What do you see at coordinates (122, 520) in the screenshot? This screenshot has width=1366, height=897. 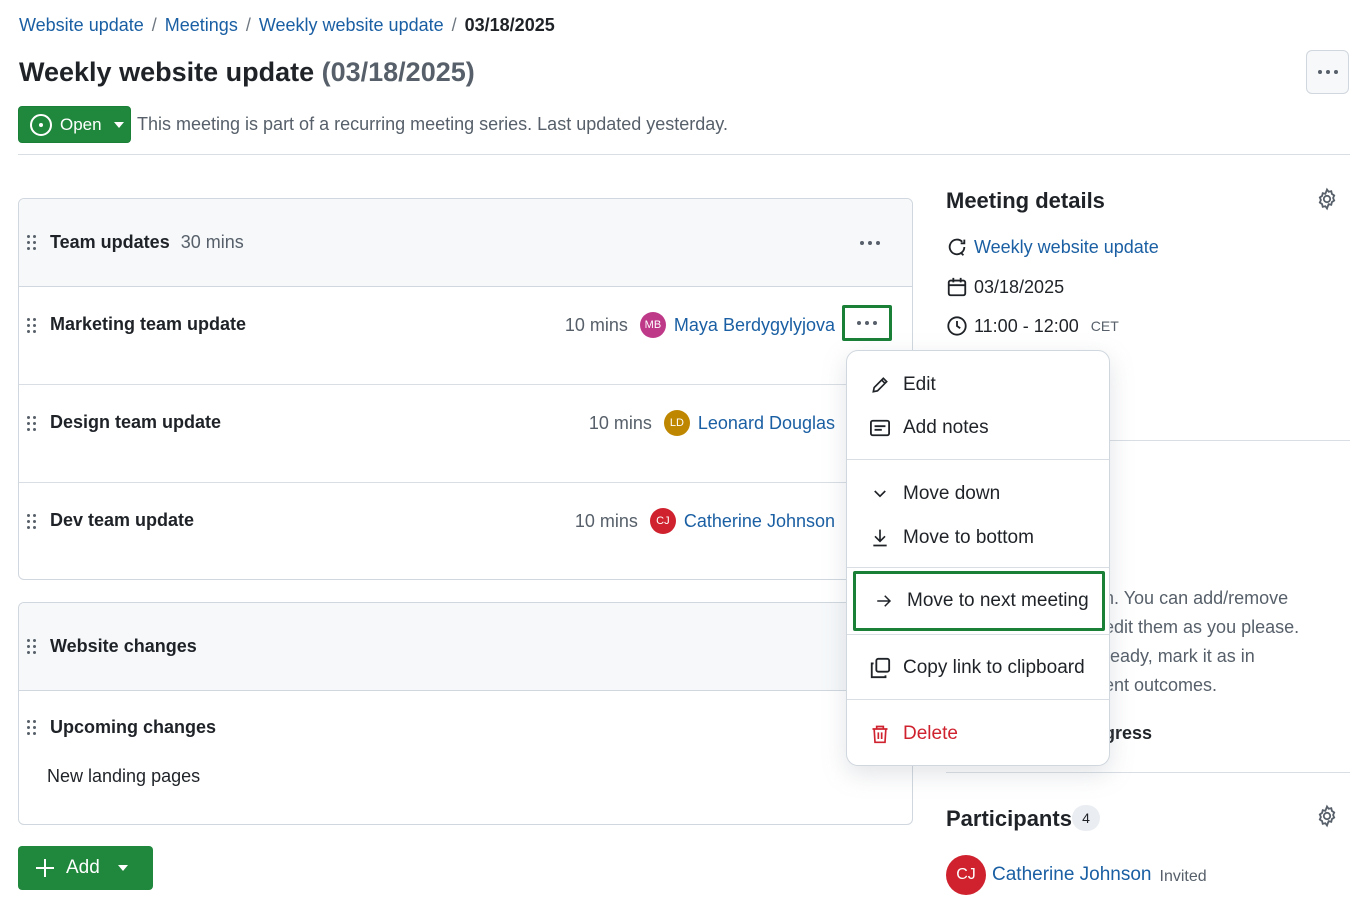 I see `agenda-item-title: Dev team update` at bounding box center [122, 520].